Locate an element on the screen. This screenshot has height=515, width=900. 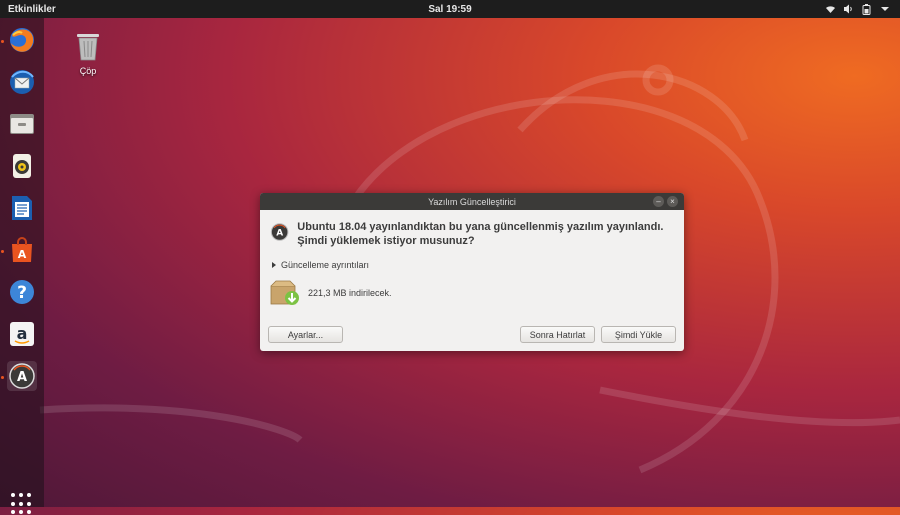
update-details-label: Güncelleme ayrıntıları is located at coordinates (325, 265).